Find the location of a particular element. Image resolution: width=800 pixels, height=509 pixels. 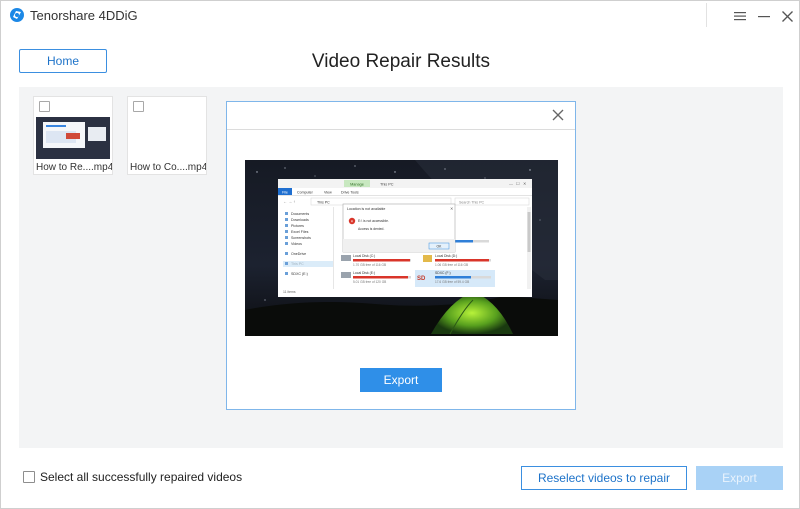

svg-text: SDXC (E:) is located at coordinates (299, 274).